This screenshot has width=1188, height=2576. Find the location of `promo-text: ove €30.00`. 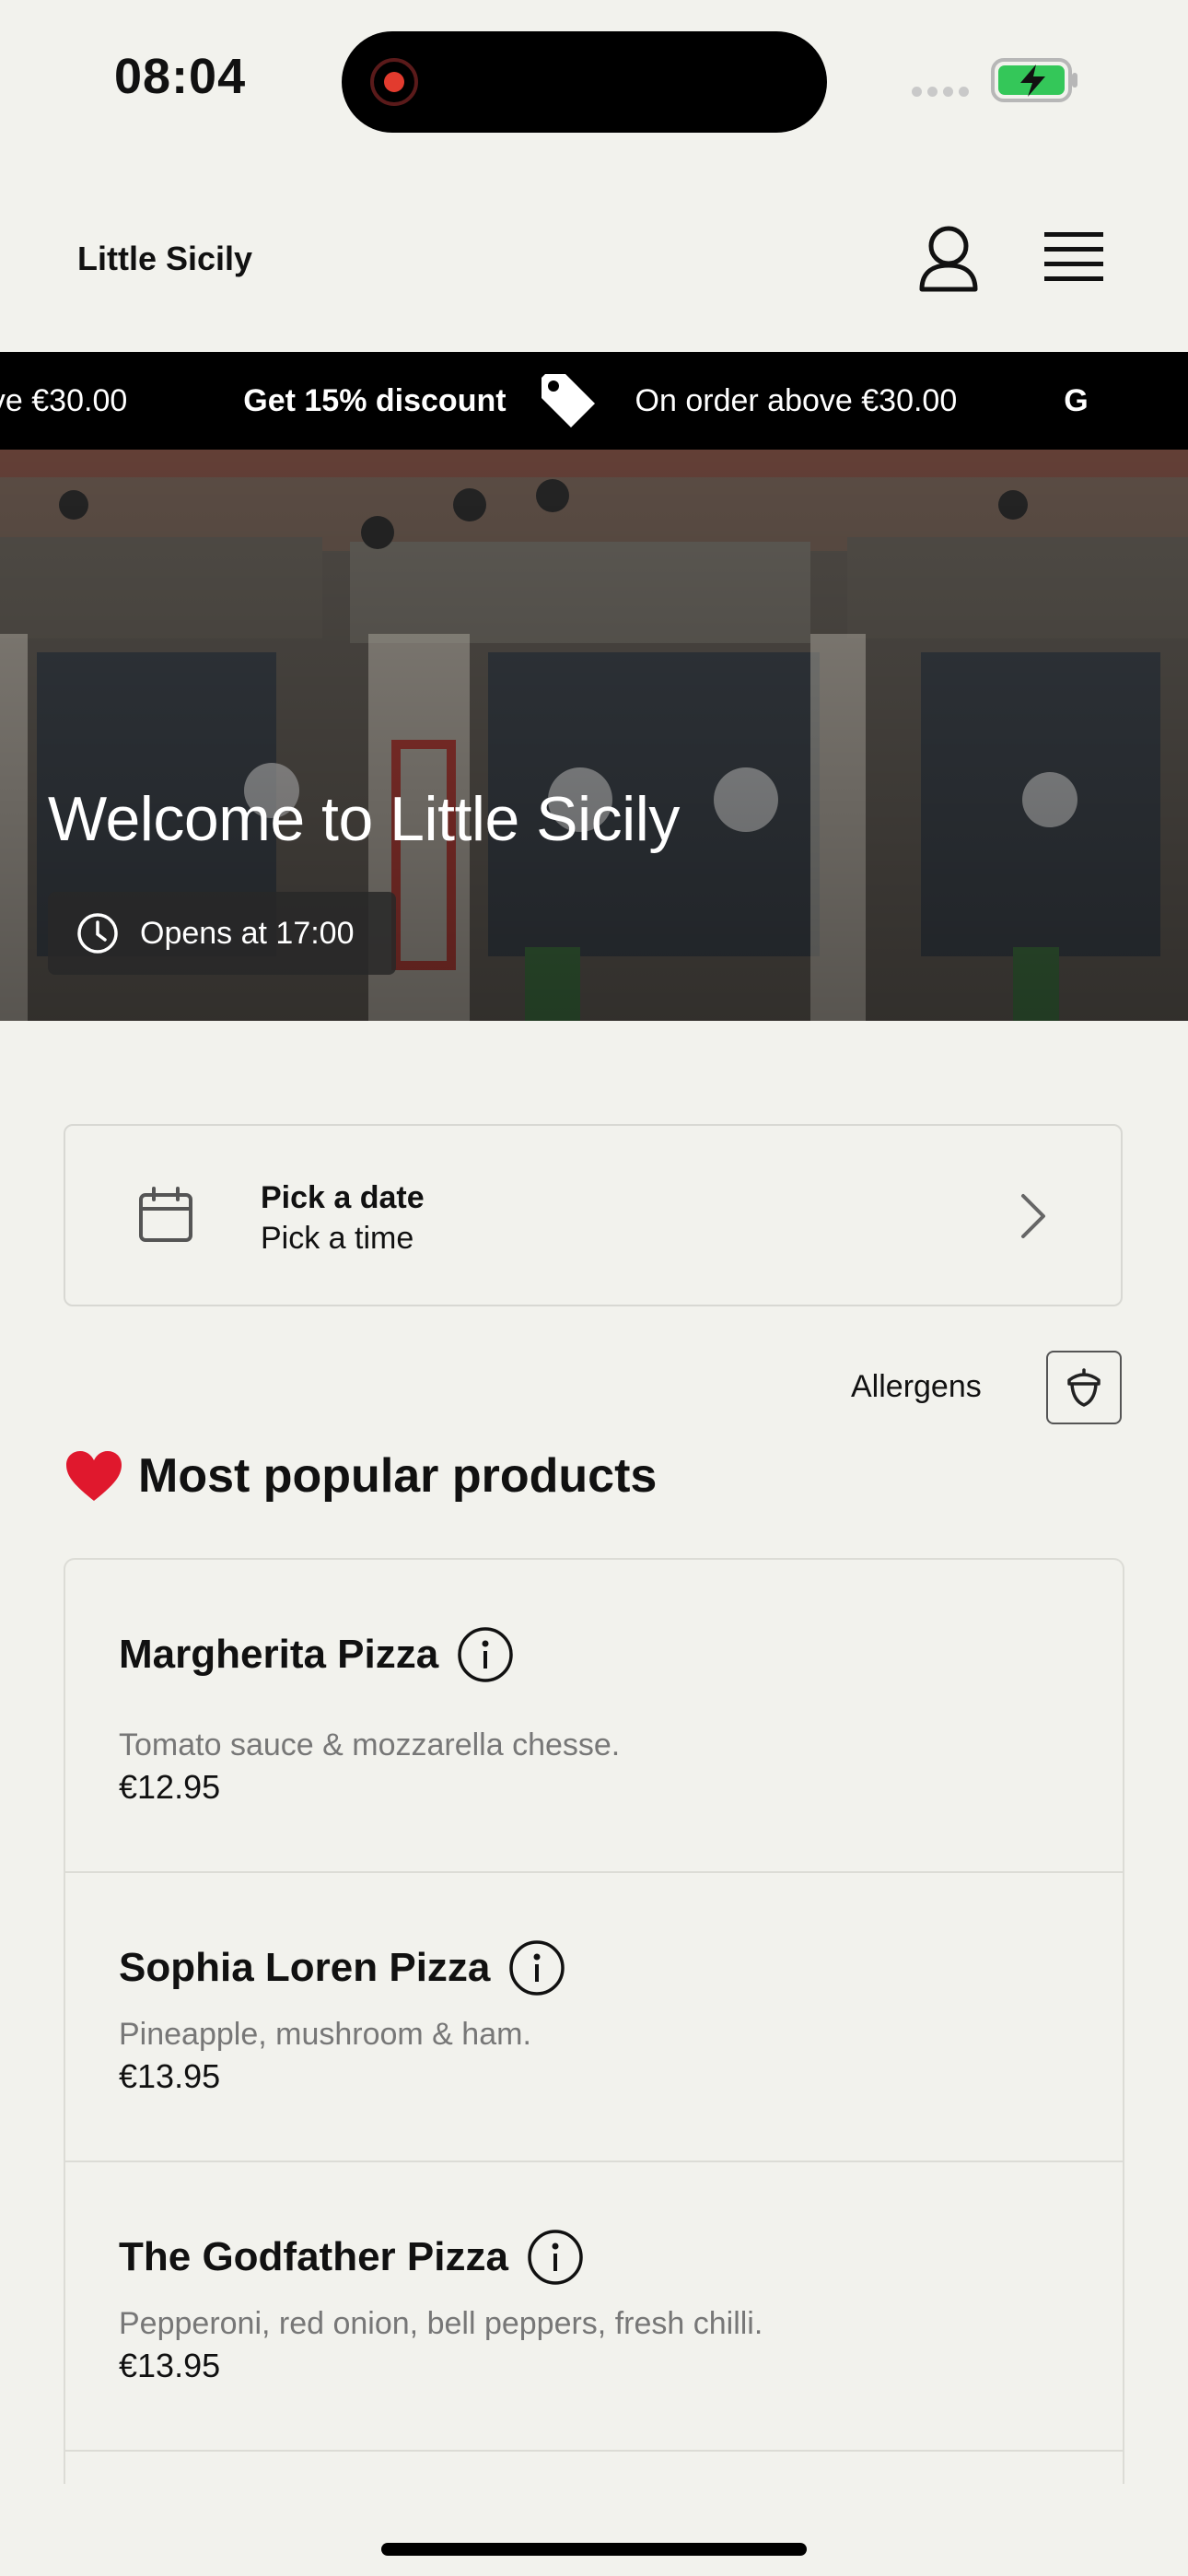

promo-text: ove €30.00 is located at coordinates (64, 400).